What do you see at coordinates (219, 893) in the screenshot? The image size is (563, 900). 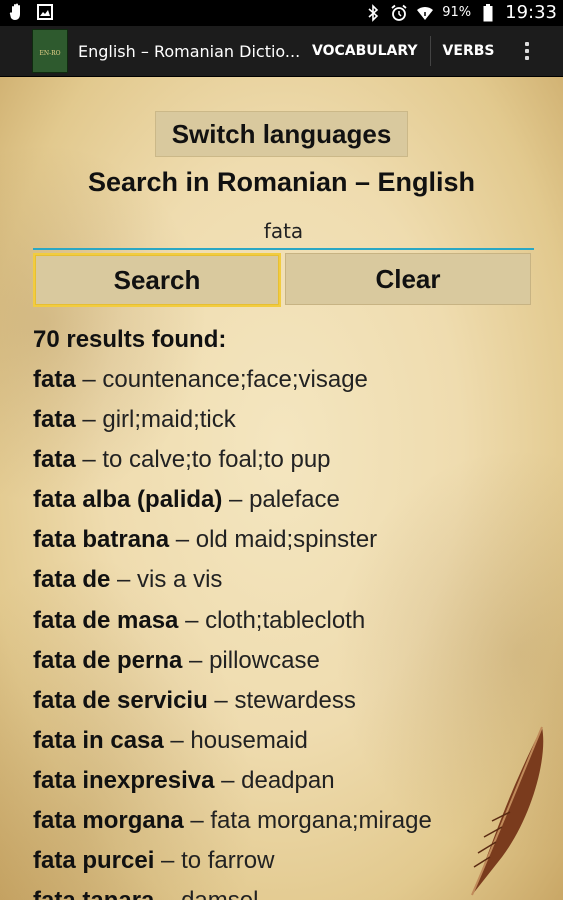 I see `result-definition: damsel` at bounding box center [219, 893].